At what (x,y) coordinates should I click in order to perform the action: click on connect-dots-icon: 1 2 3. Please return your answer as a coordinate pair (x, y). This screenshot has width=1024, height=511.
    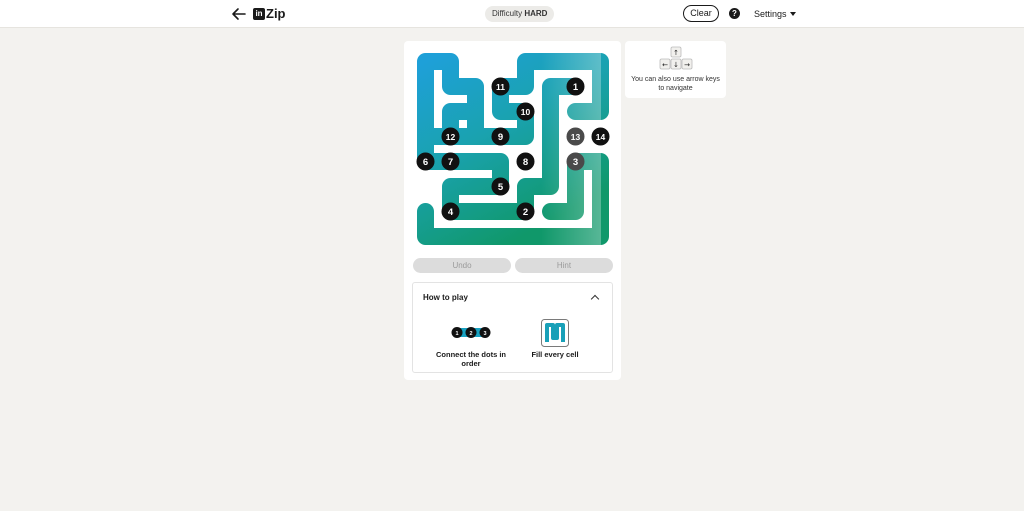
    Looking at the image, I should click on (471, 332).